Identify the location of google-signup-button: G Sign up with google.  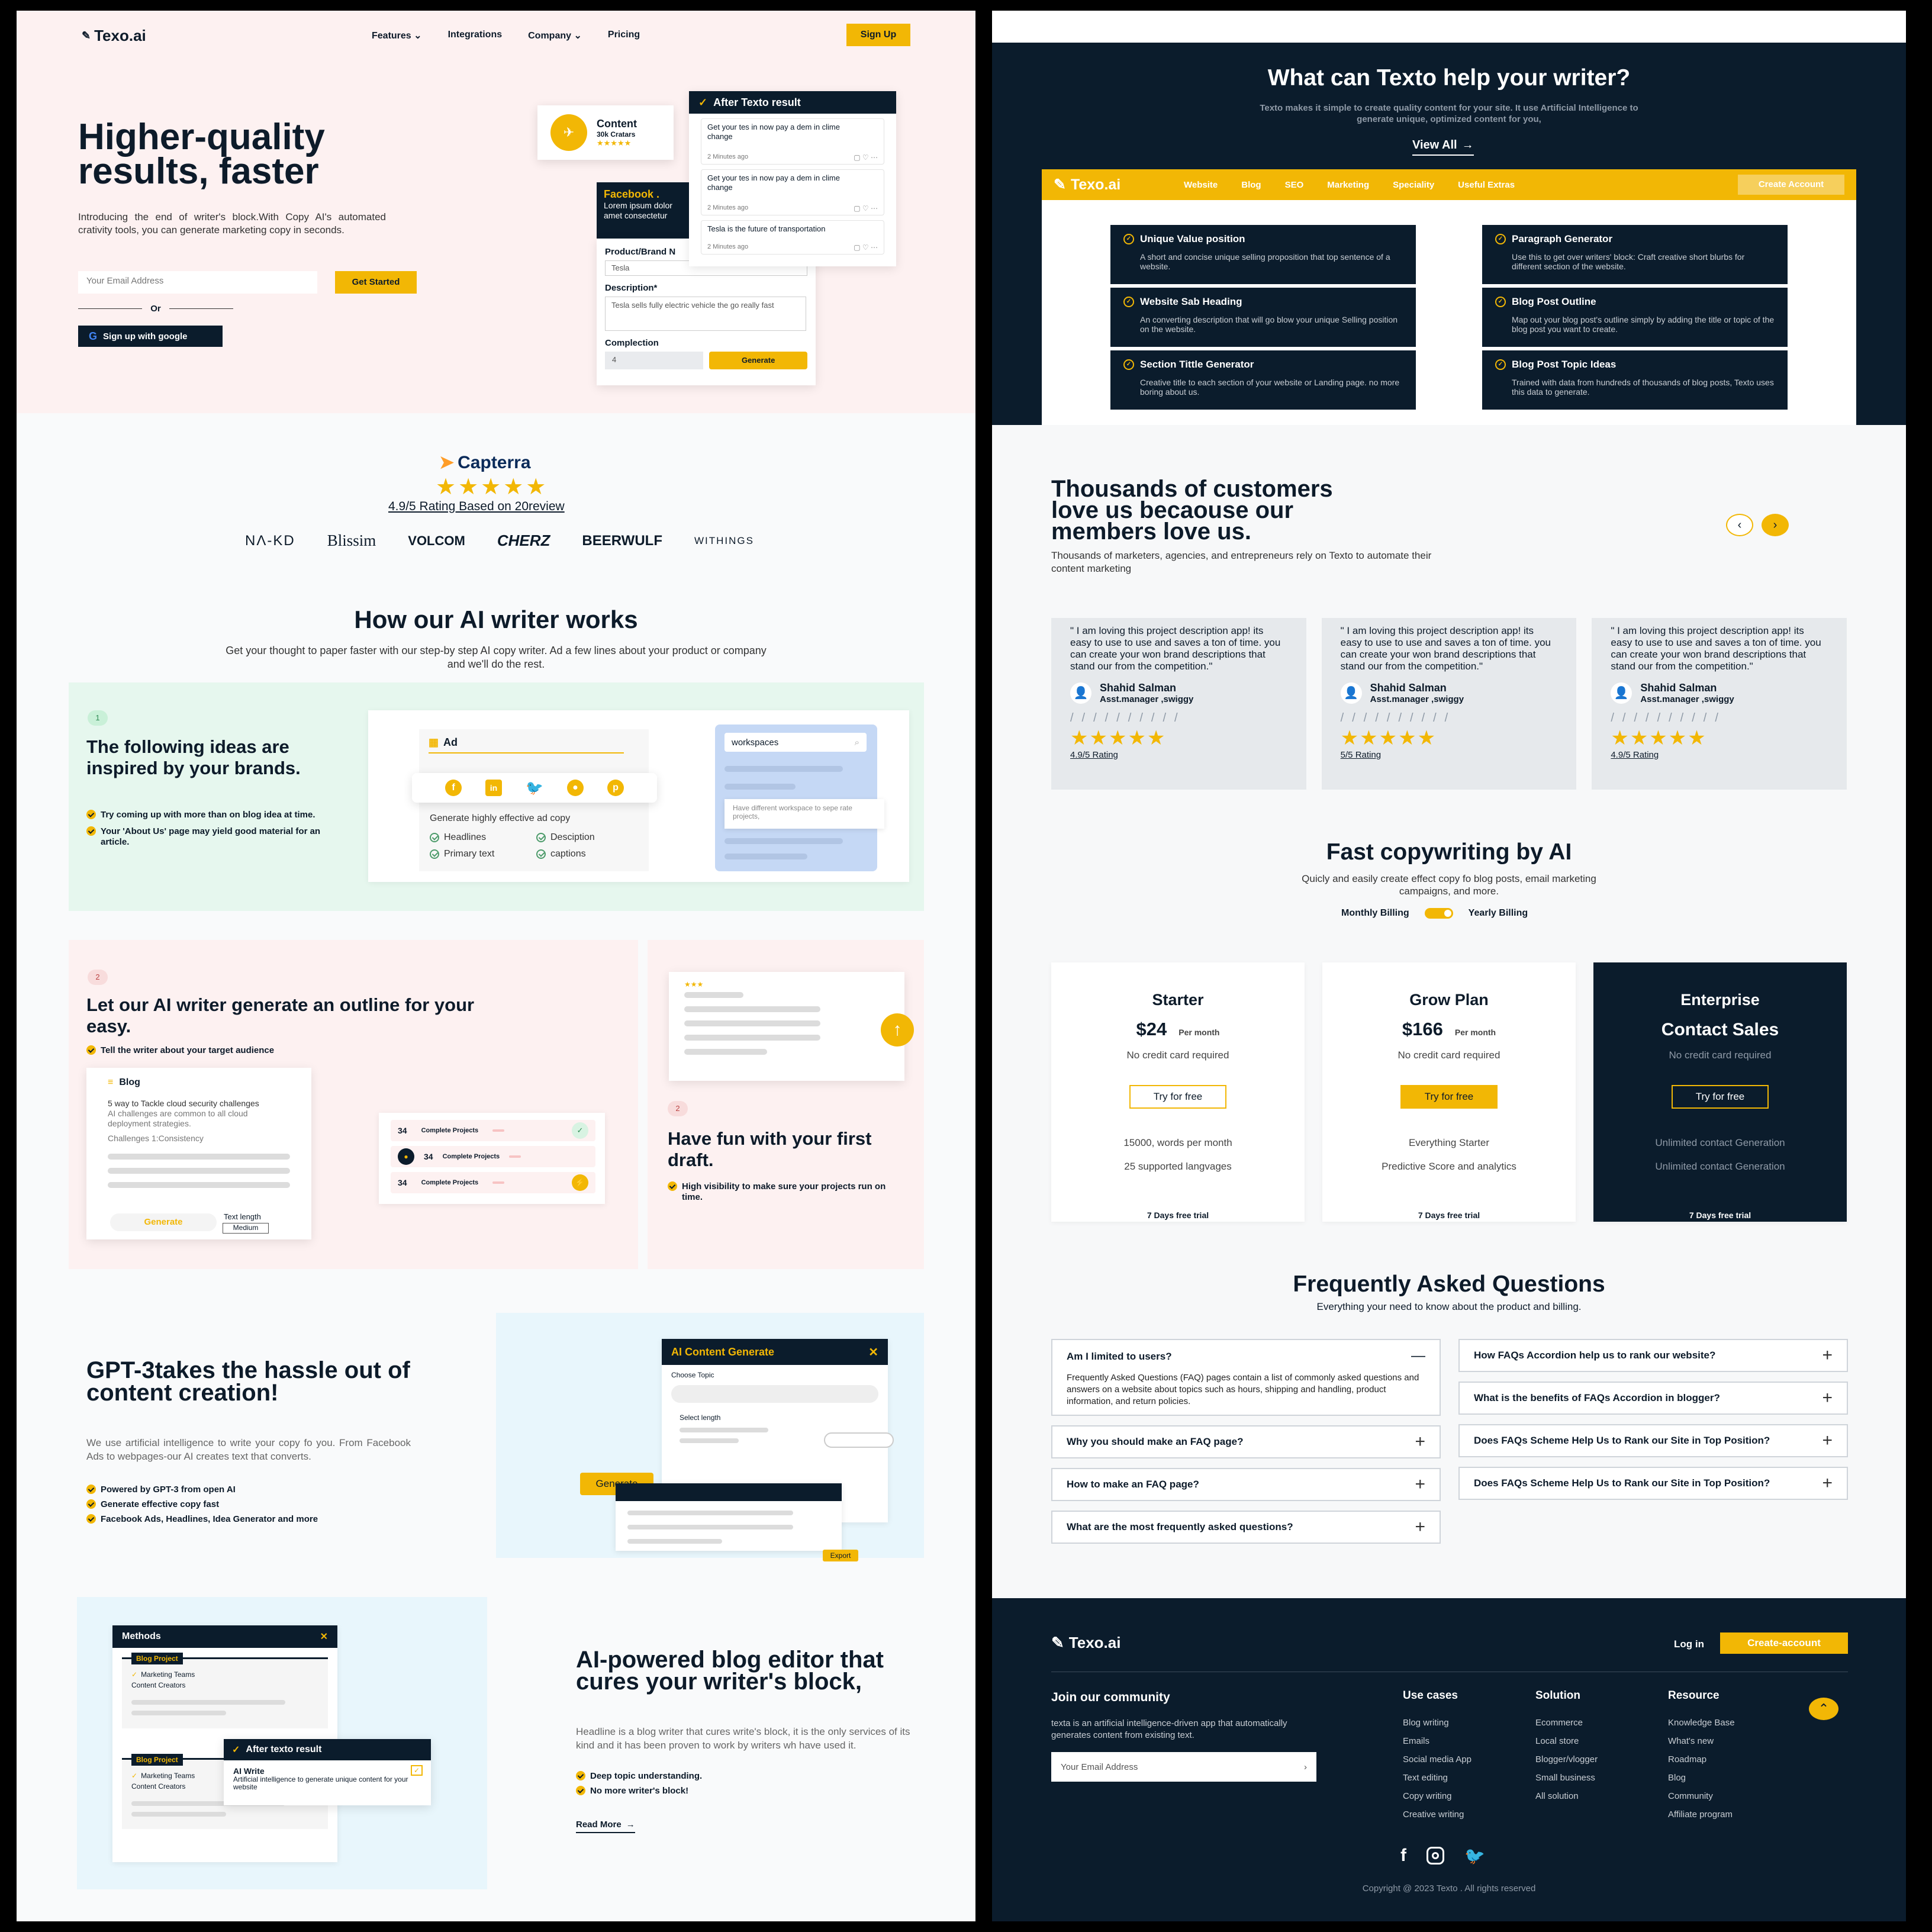
(150, 336).